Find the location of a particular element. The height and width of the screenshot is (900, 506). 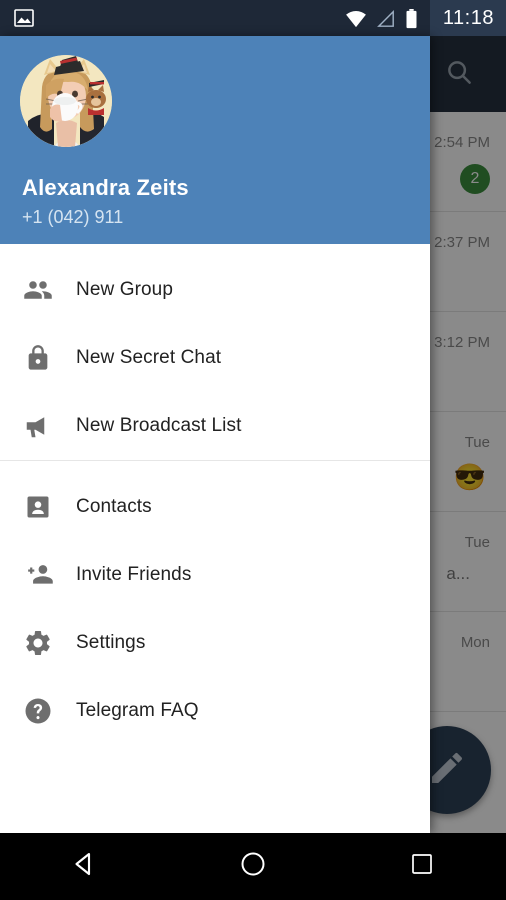

back-triangle-icon is located at coordinates (84, 866).